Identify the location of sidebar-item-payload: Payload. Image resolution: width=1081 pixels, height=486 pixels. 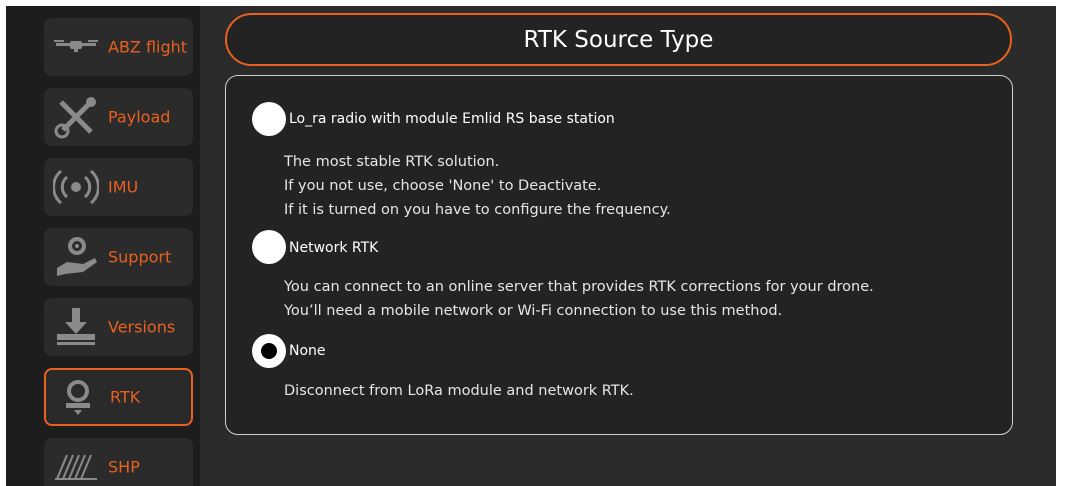
(118, 117).